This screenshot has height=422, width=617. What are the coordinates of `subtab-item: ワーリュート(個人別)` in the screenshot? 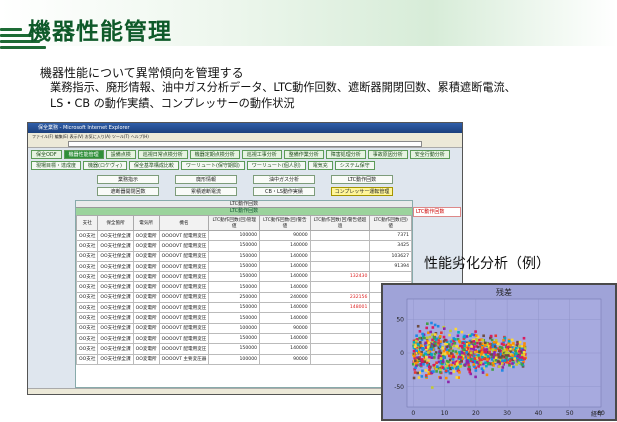 It's located at (276, 165).